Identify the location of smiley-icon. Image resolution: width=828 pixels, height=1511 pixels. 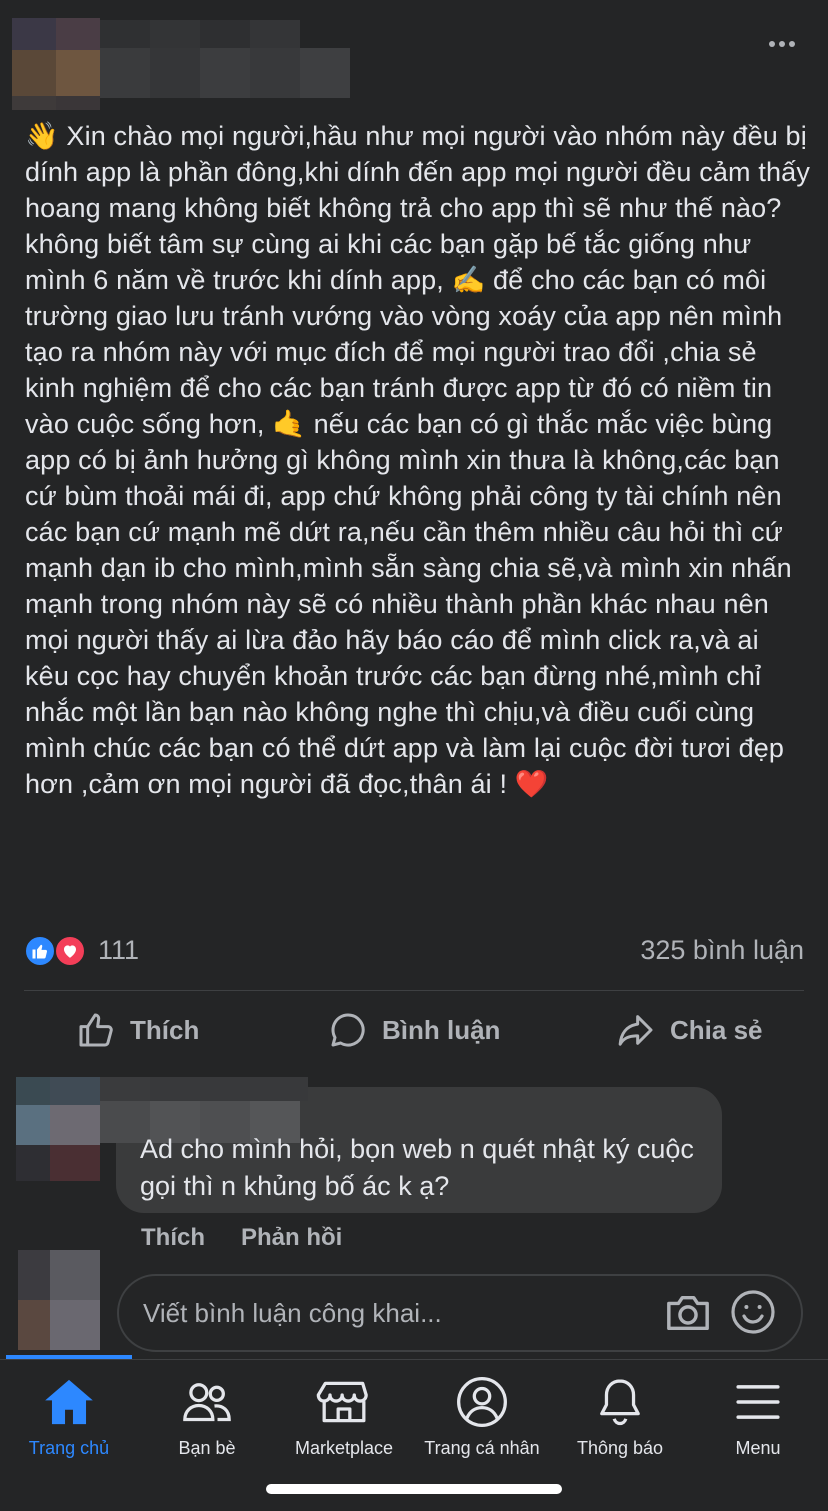
(753, 1312).